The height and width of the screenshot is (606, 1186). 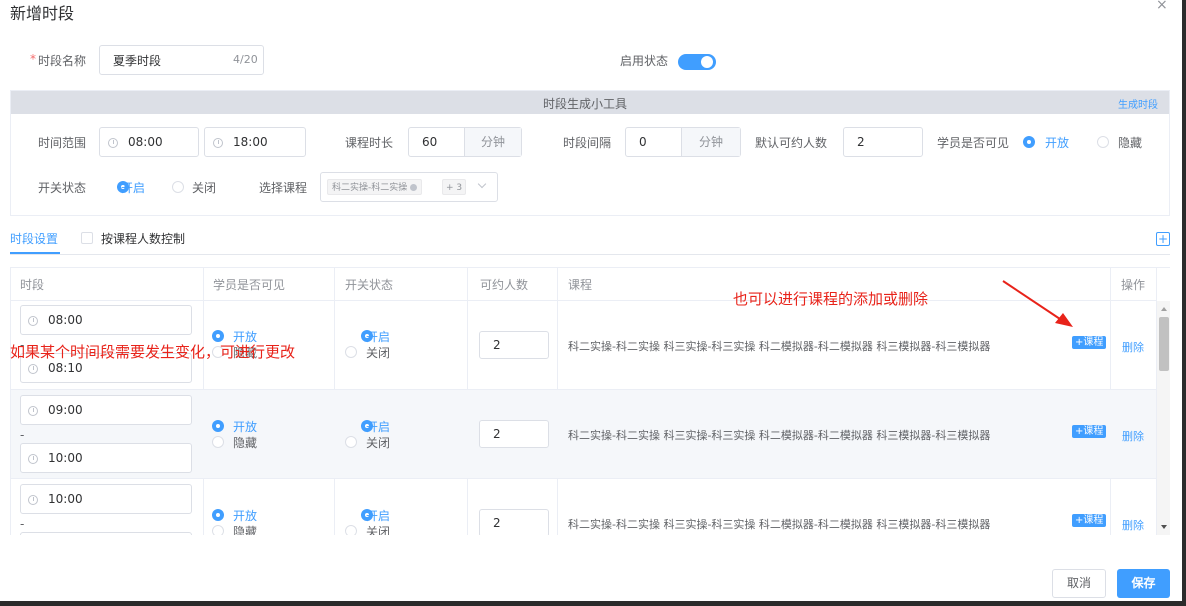 What do you see at coordinates (697, 62) in the screenshot?
I see `enable-switch` at bounding box center [697, 62].